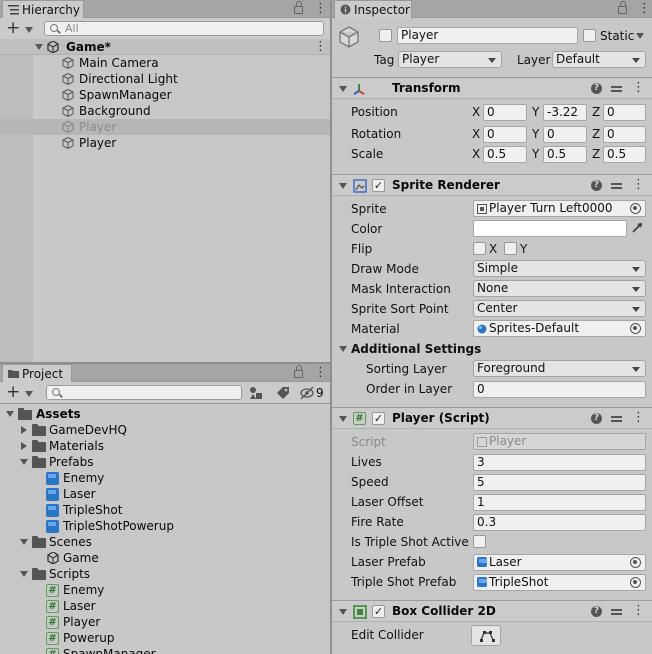 The image size is (652, 654). What do you see at coordinates (165, 478) in the screenshot?
I see `tree-item-prefab: Enemy` at bounding box center [165, 478].